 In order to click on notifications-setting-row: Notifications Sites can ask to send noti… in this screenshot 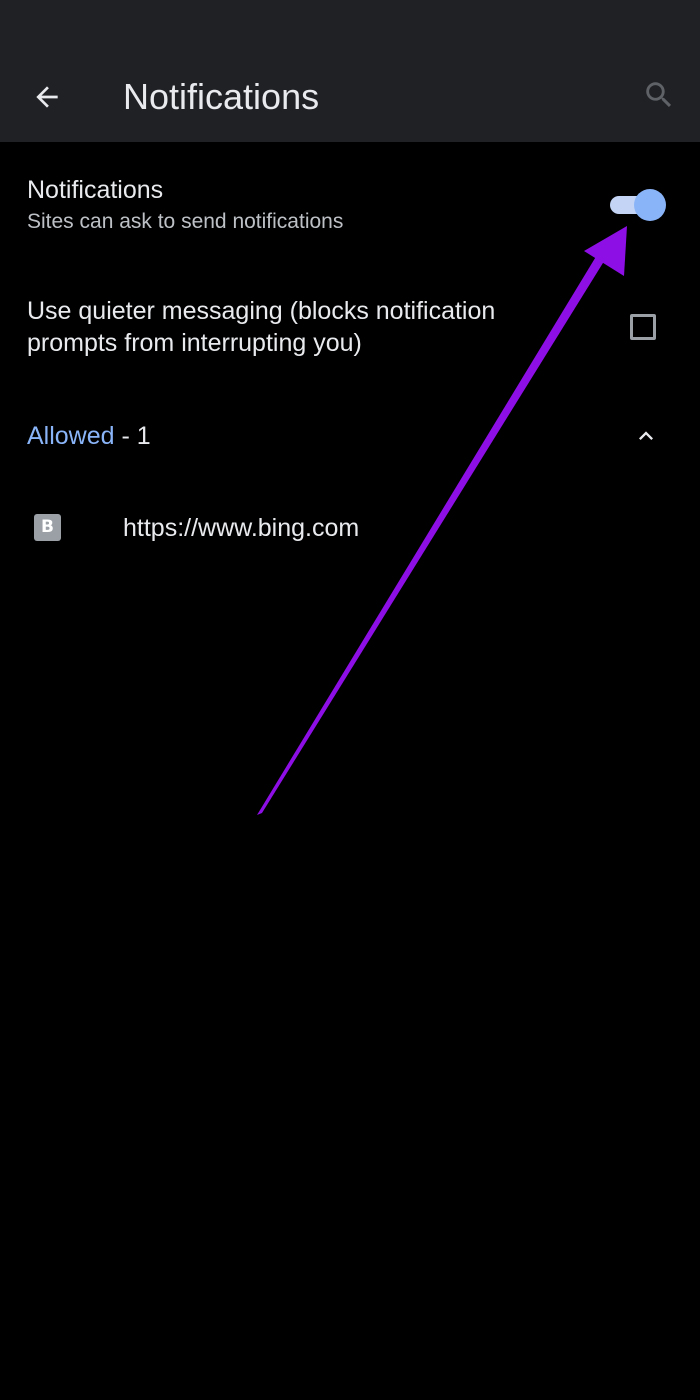, I will do `click(350, 210)`.